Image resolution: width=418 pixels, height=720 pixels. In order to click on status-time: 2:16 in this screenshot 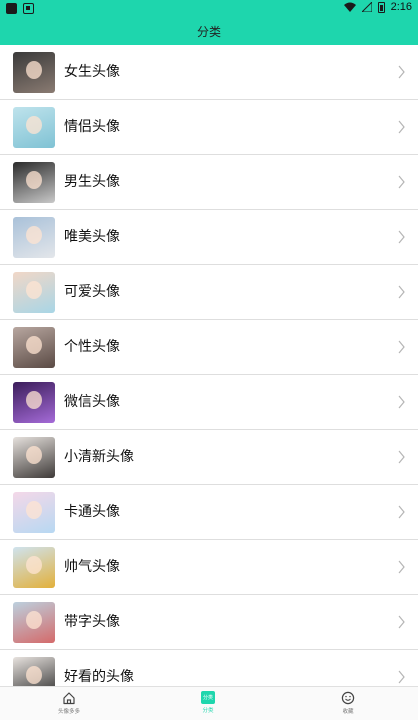, I will do `click(401, 7)`.